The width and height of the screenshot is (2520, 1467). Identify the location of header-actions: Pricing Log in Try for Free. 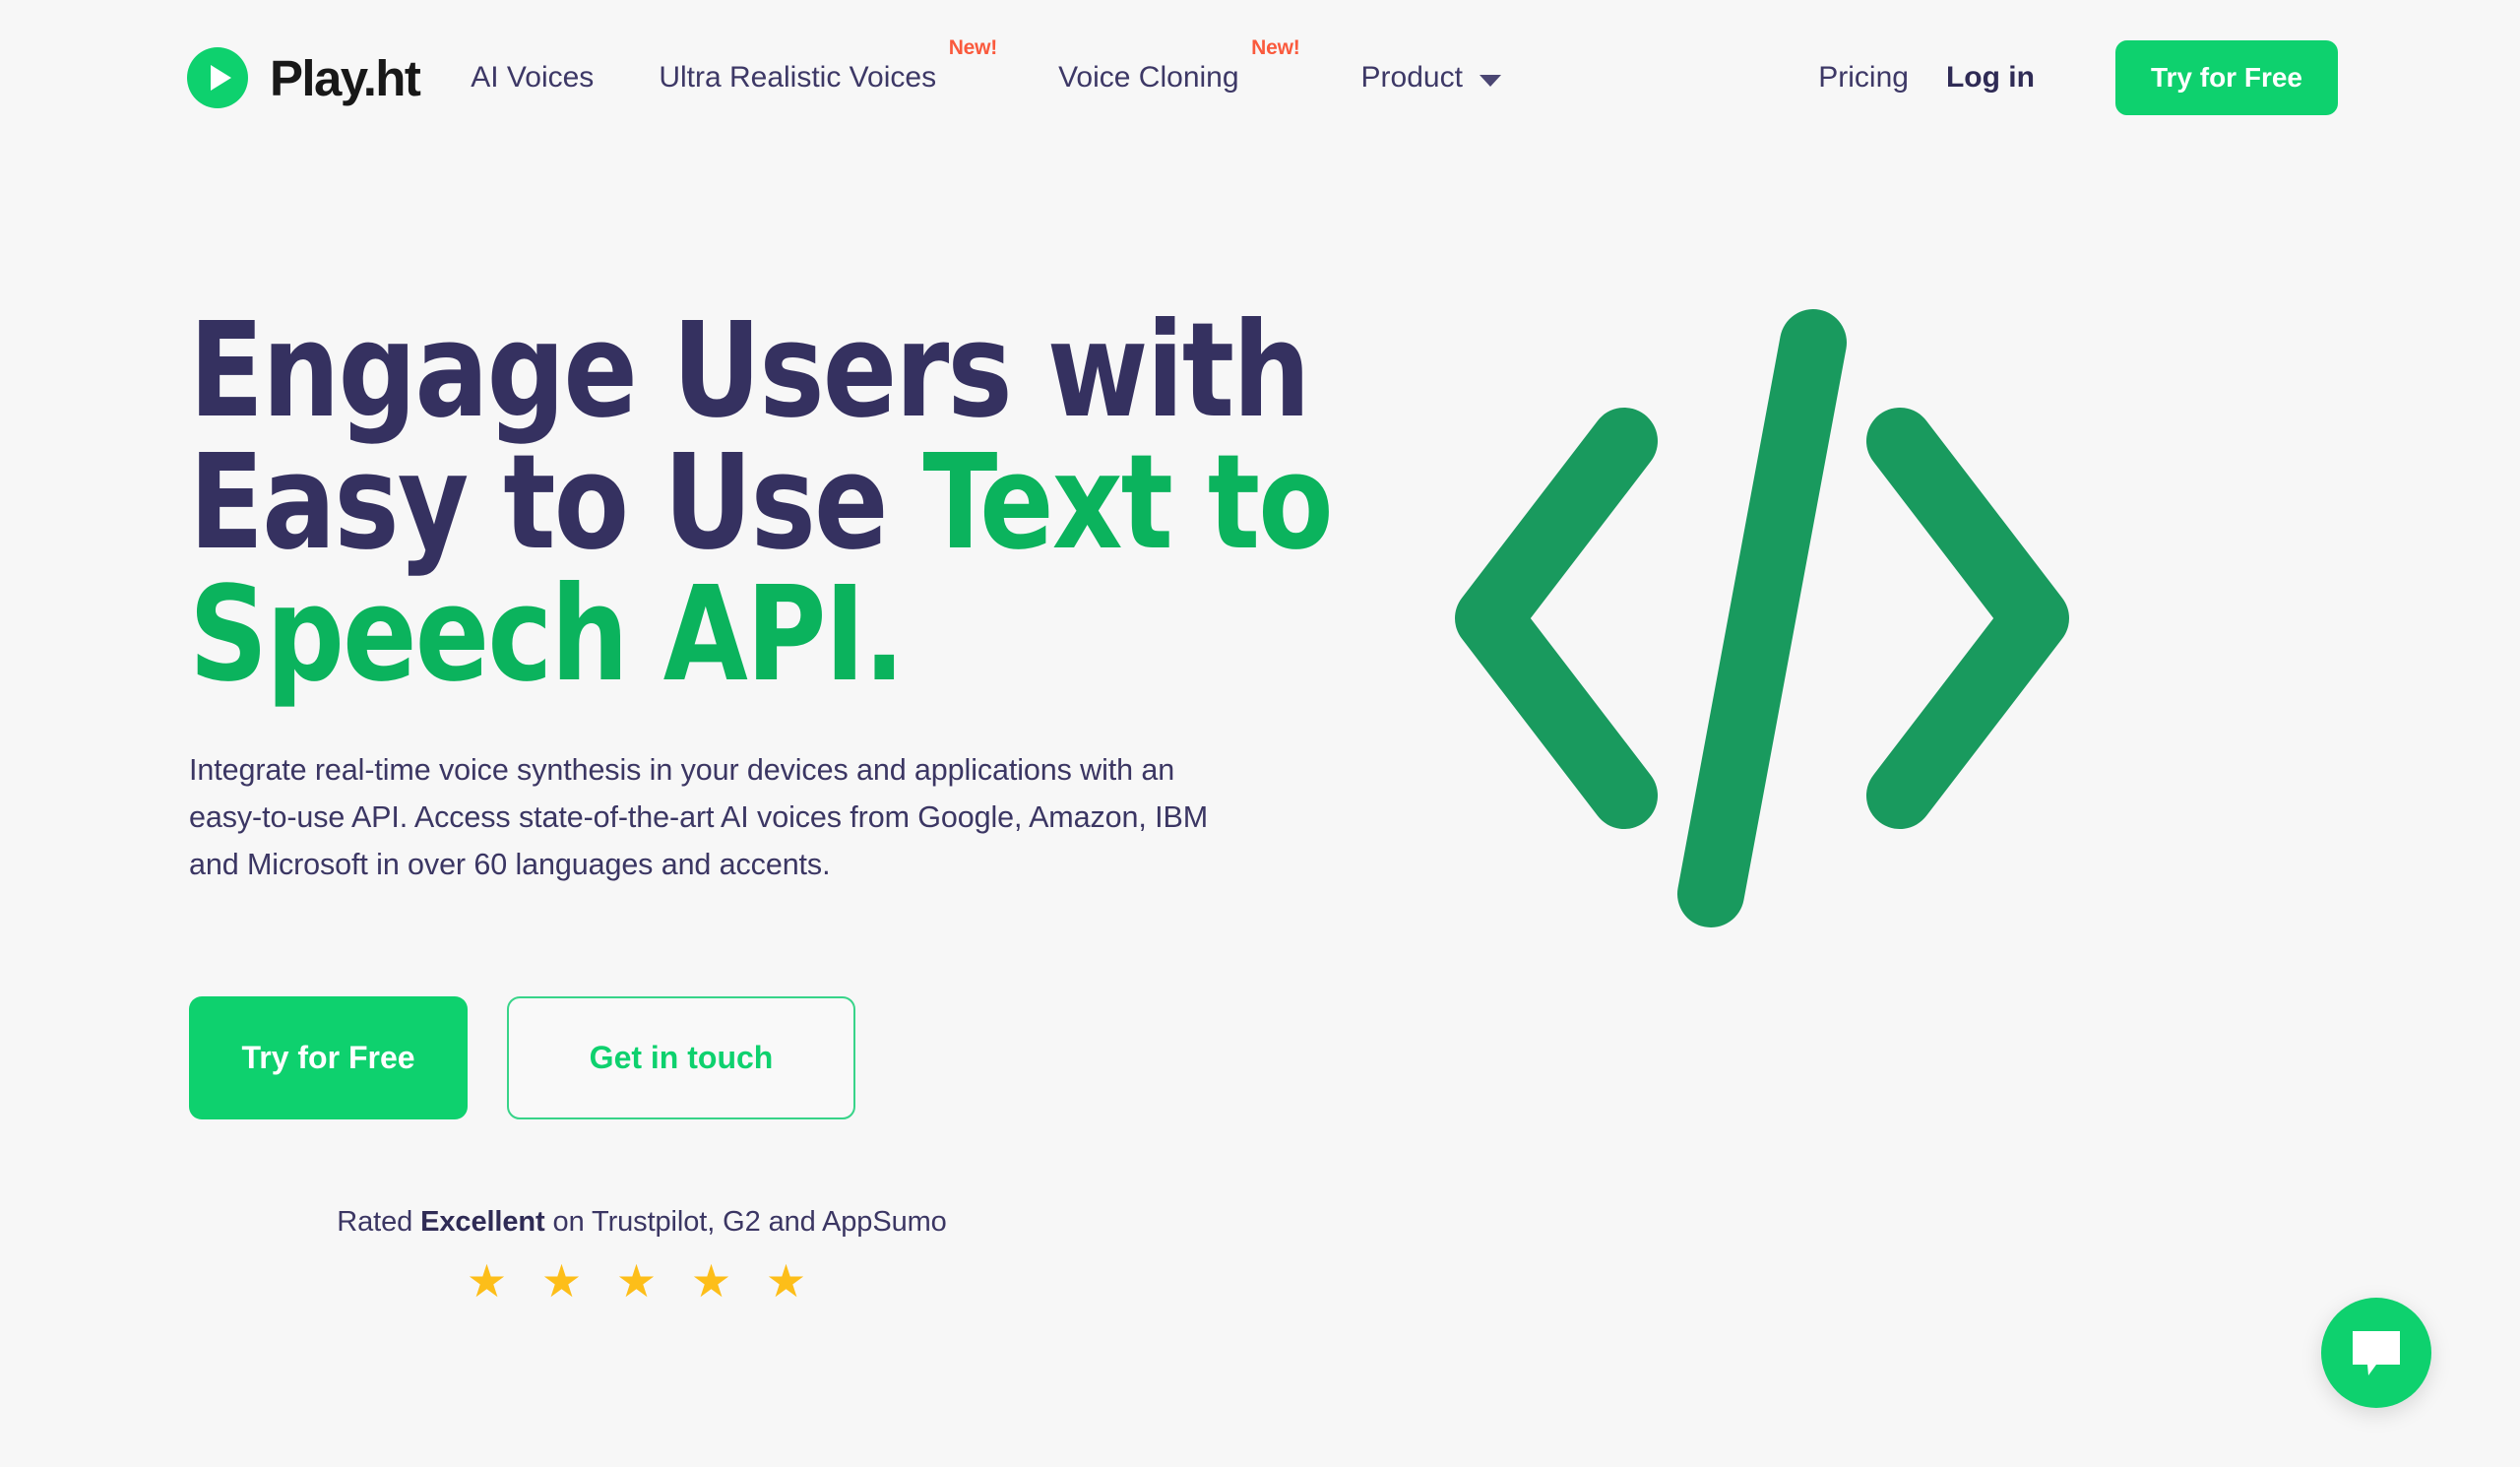
(2078, 77).